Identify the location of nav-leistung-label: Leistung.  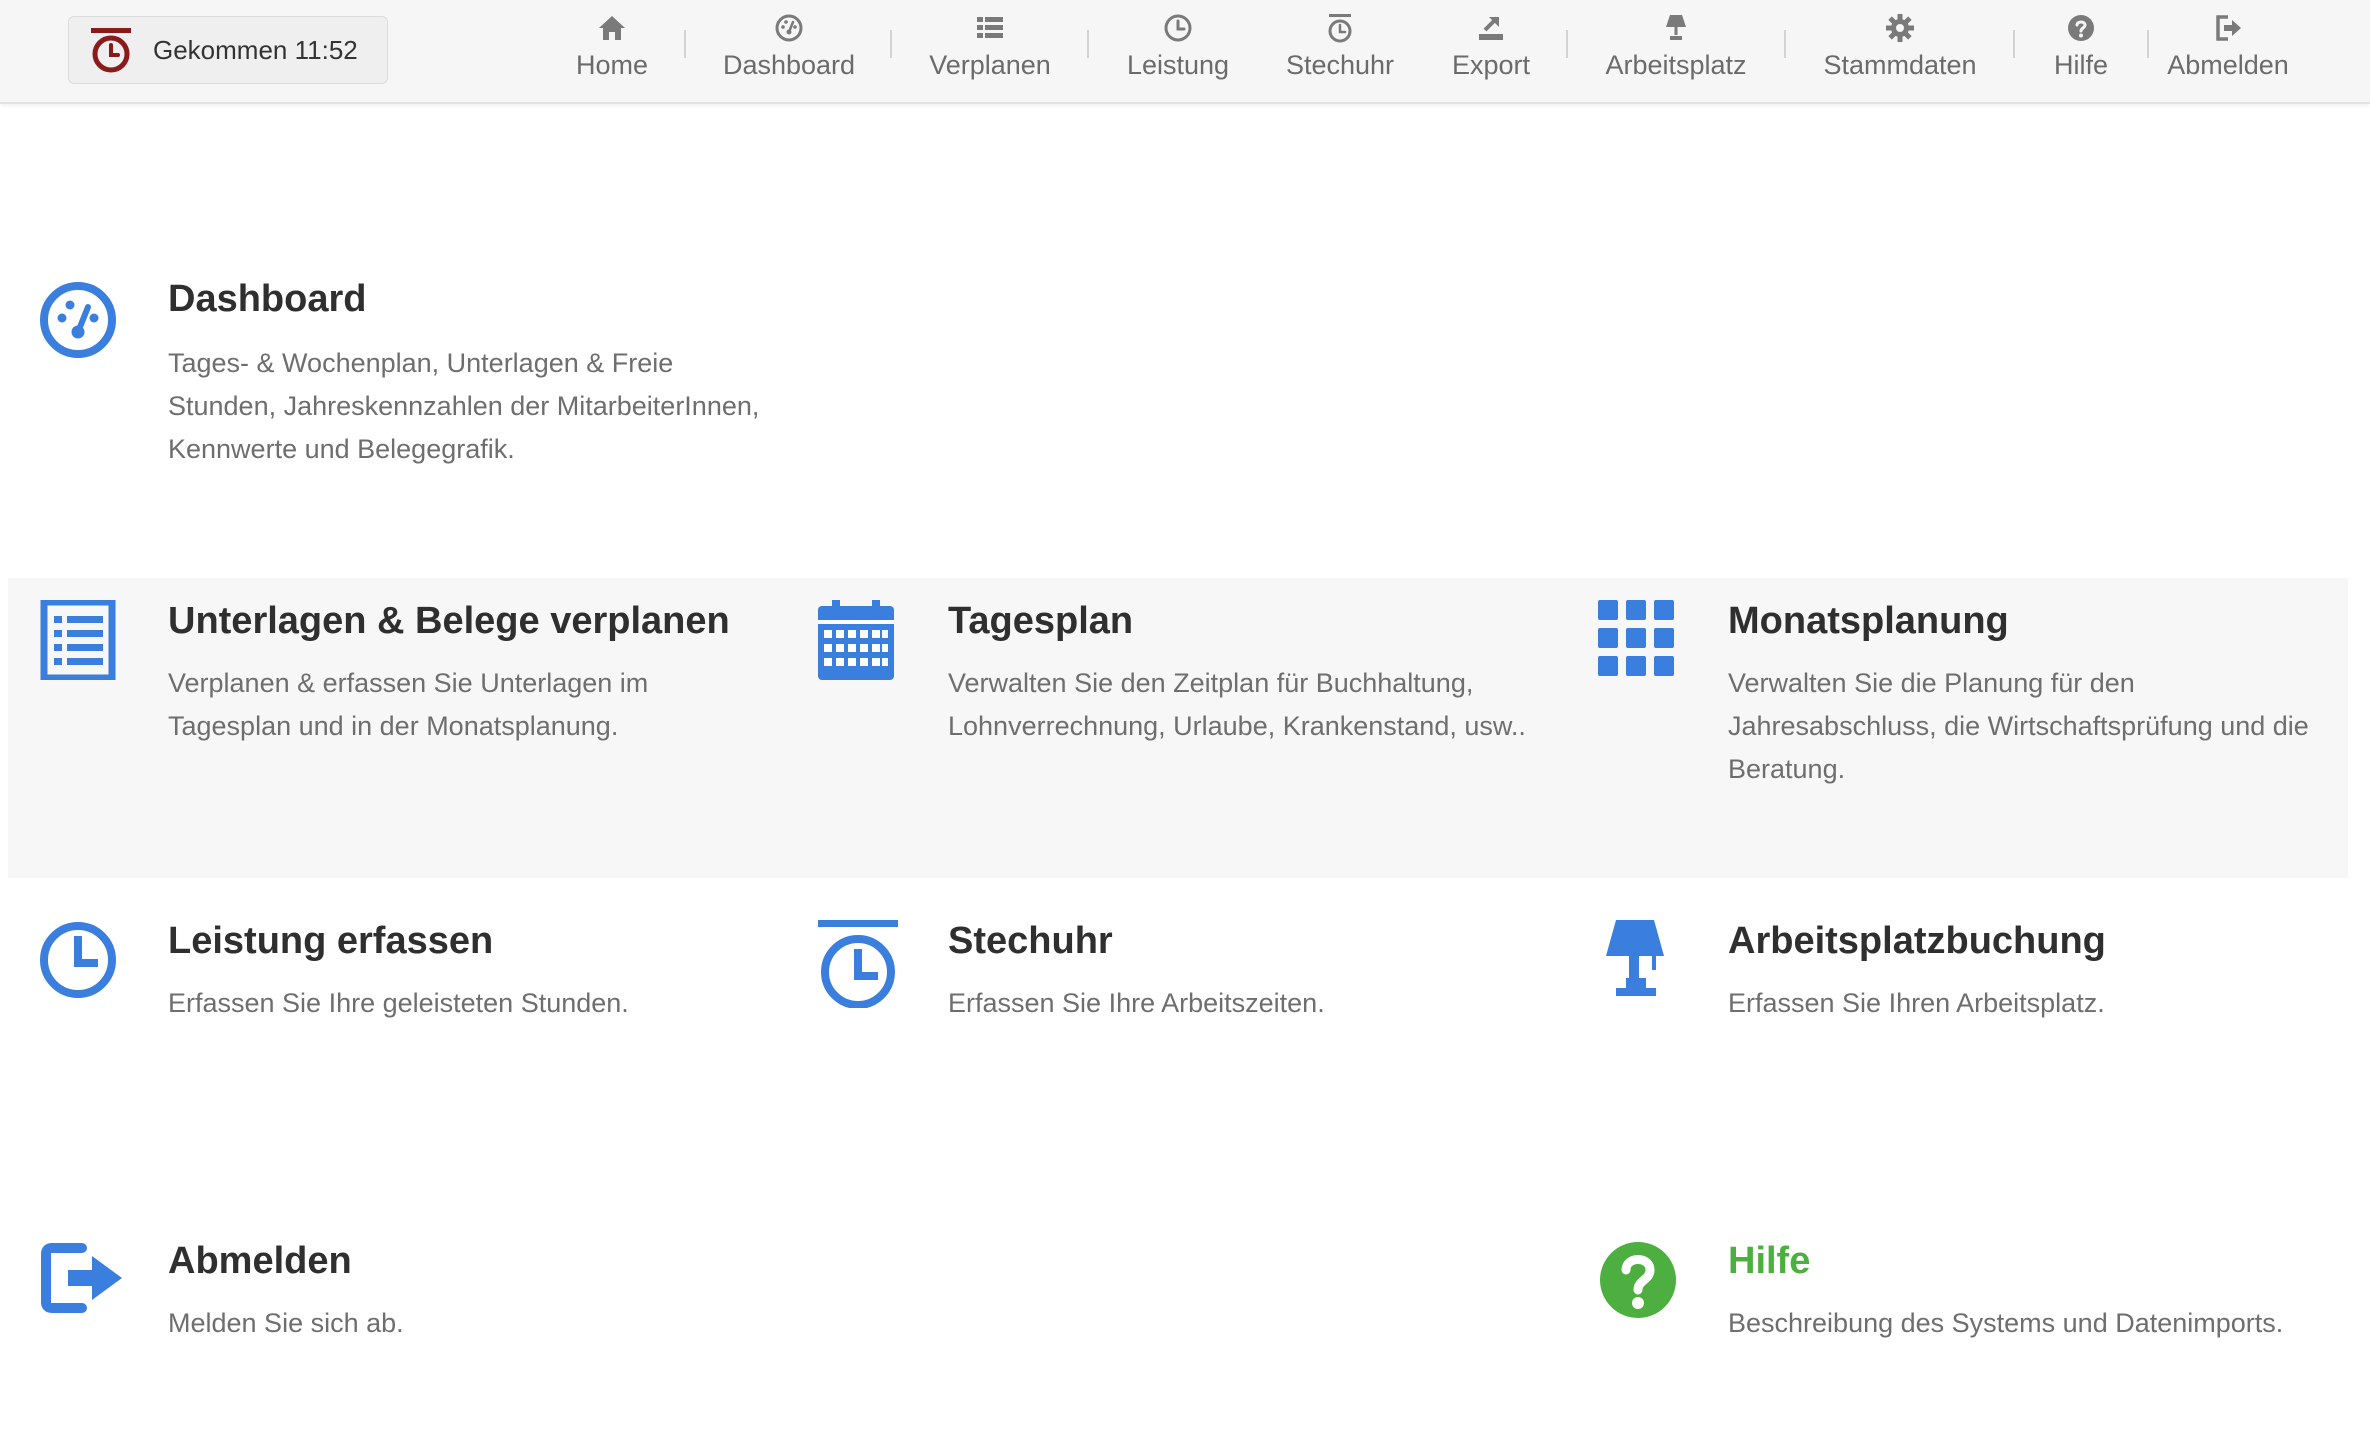
(1178, 65).